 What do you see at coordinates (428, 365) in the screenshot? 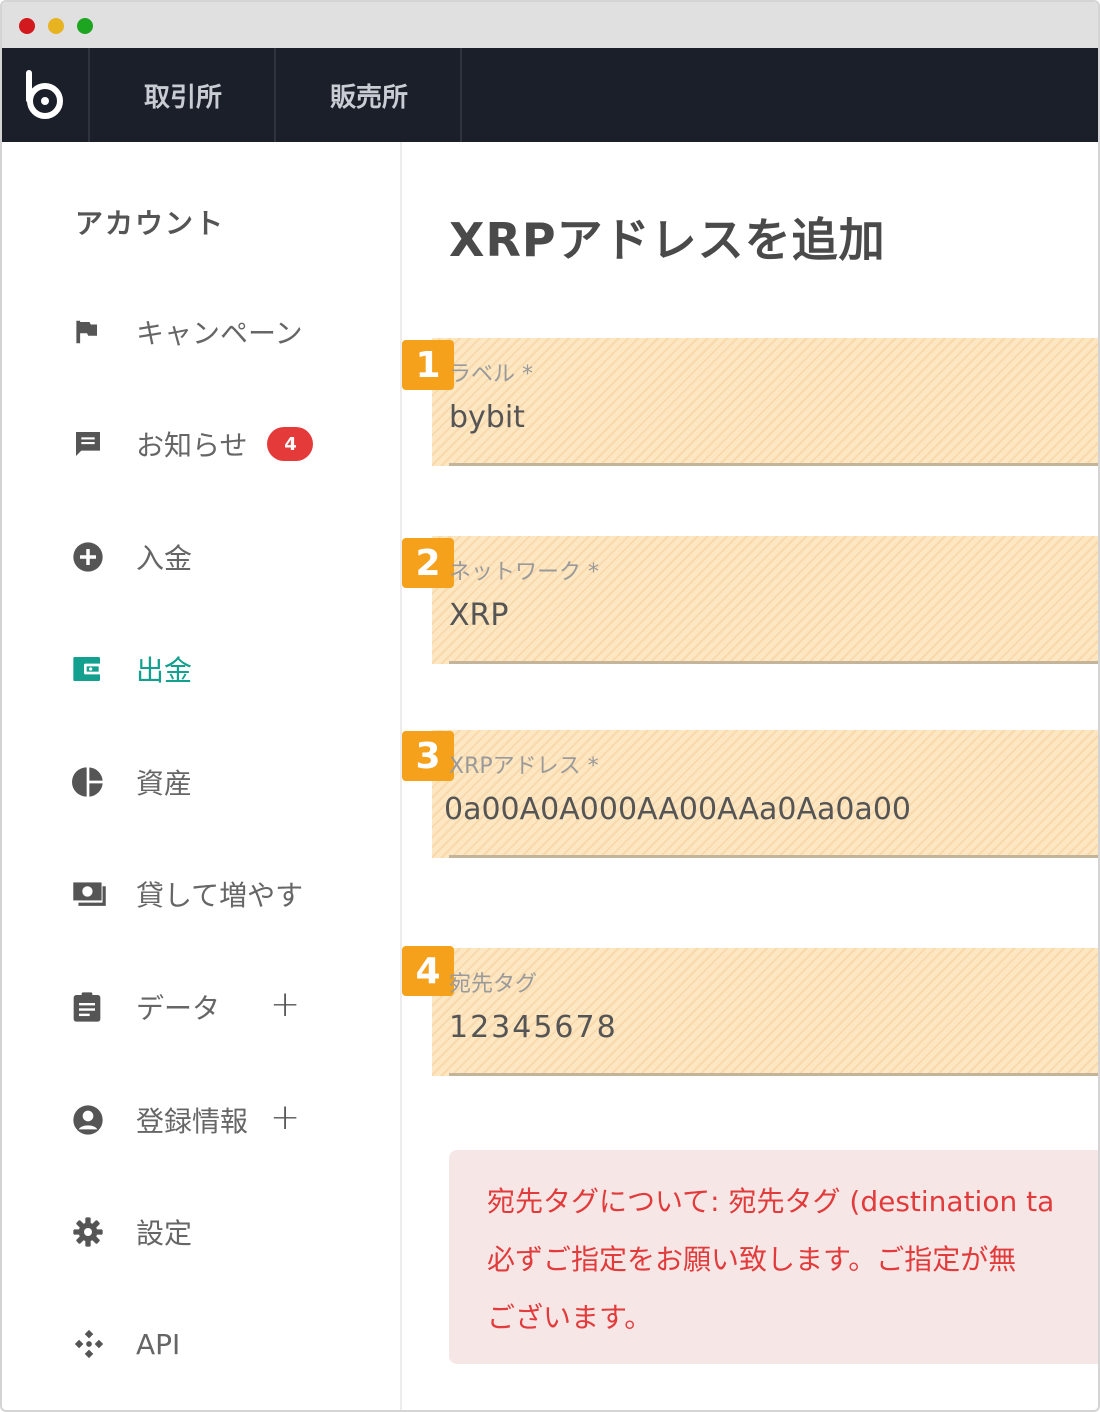
I see `step-marker: 1` at bounding box center [428, 365].